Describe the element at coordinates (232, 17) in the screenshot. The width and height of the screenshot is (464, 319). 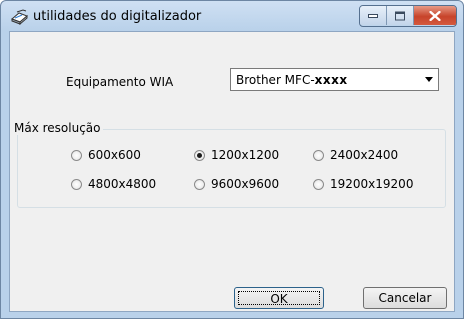
I see `title-bar: utilidades do digitalizador` at that location.